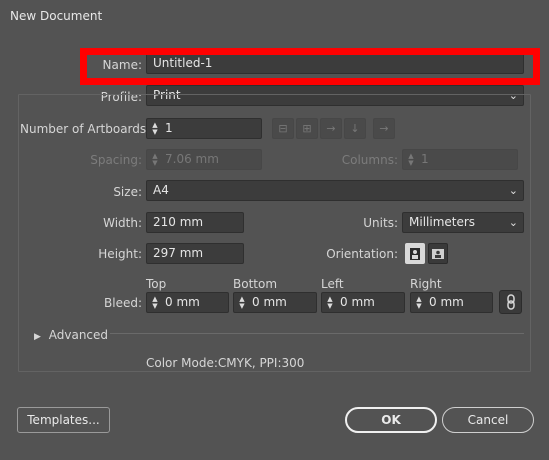 Image resolution: width=549 pixels, height=460 pixels. Describe the element at coordinates (283, 128) in the screenshot. I see `grid-by-row-icon: ⊟` at that location.